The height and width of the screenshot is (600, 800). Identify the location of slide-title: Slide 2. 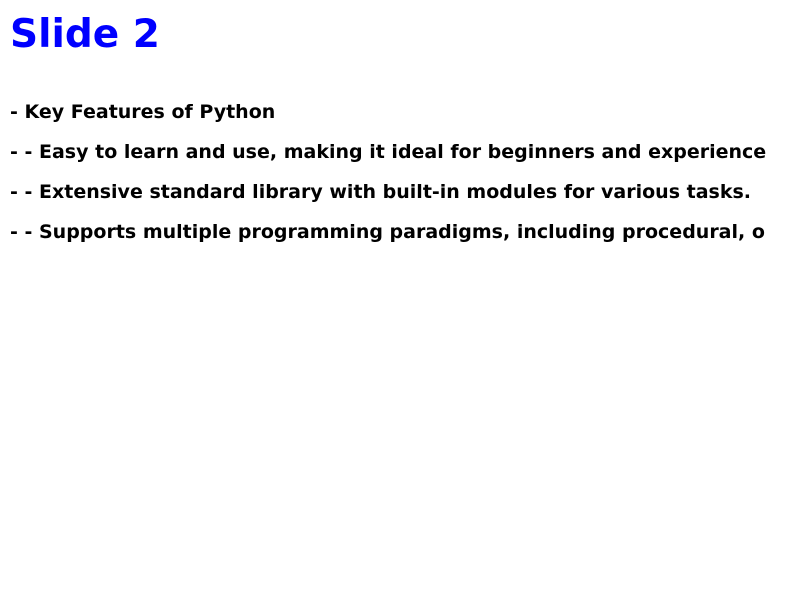
(85, 34).